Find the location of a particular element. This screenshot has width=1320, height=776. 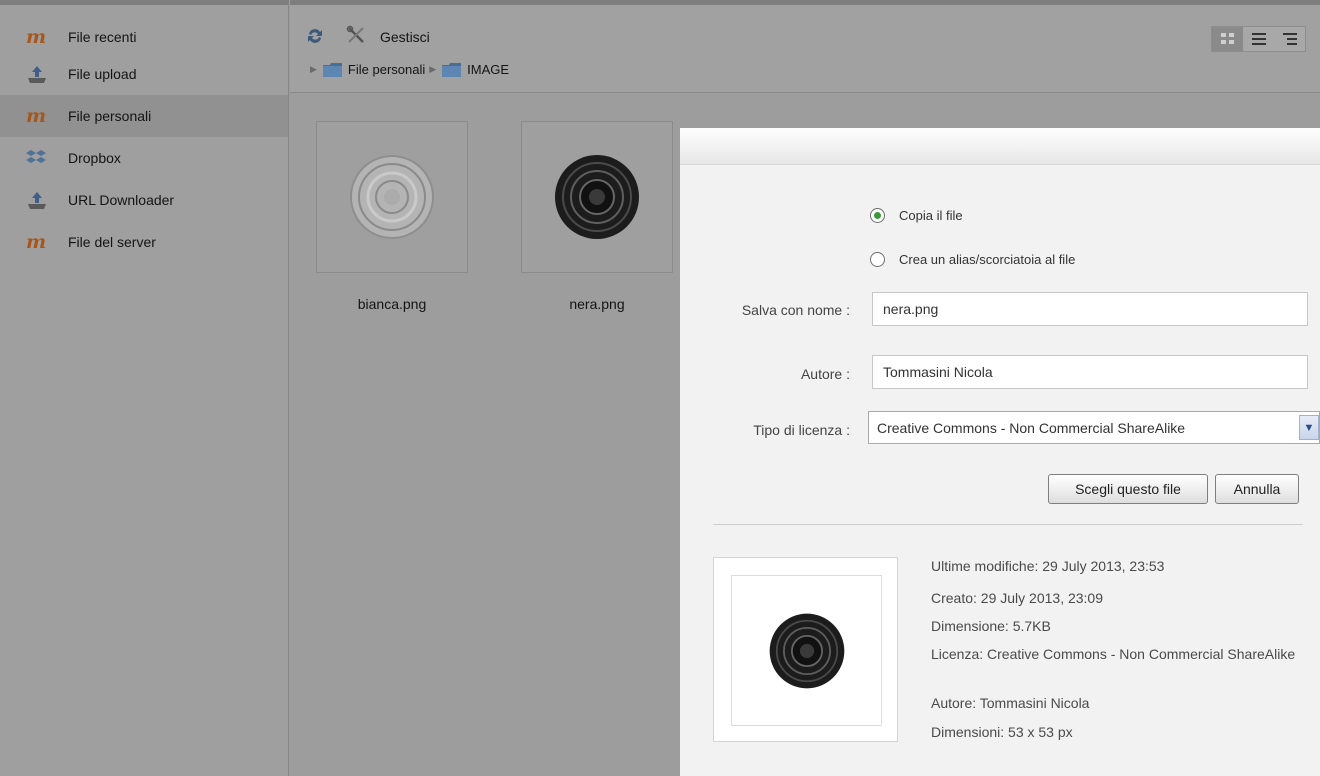

file-tile-nera is located at coordinates (597, 197).